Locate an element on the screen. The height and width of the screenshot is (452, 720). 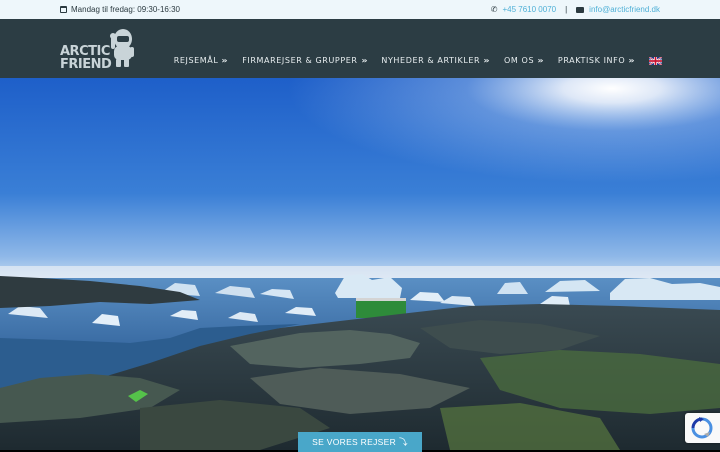
uk-flag-icon is located at coordinates (655, 60).